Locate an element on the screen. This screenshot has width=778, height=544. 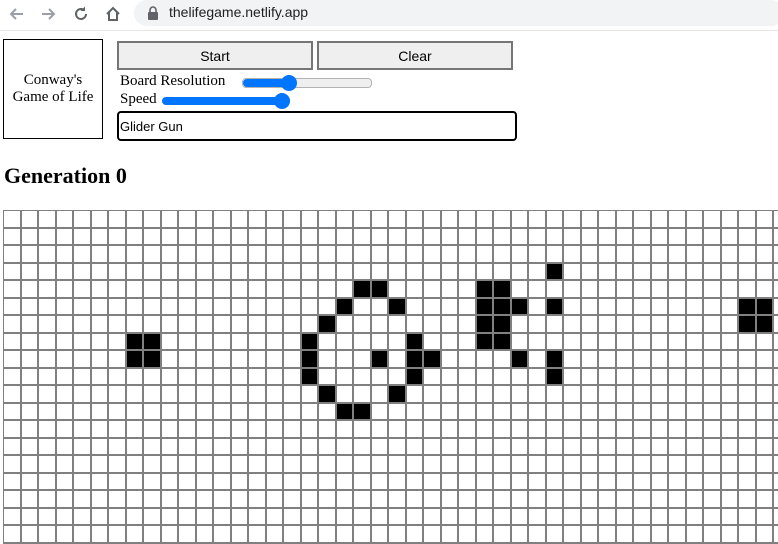
back-arrow-icon is located at coordinates (17, 14).